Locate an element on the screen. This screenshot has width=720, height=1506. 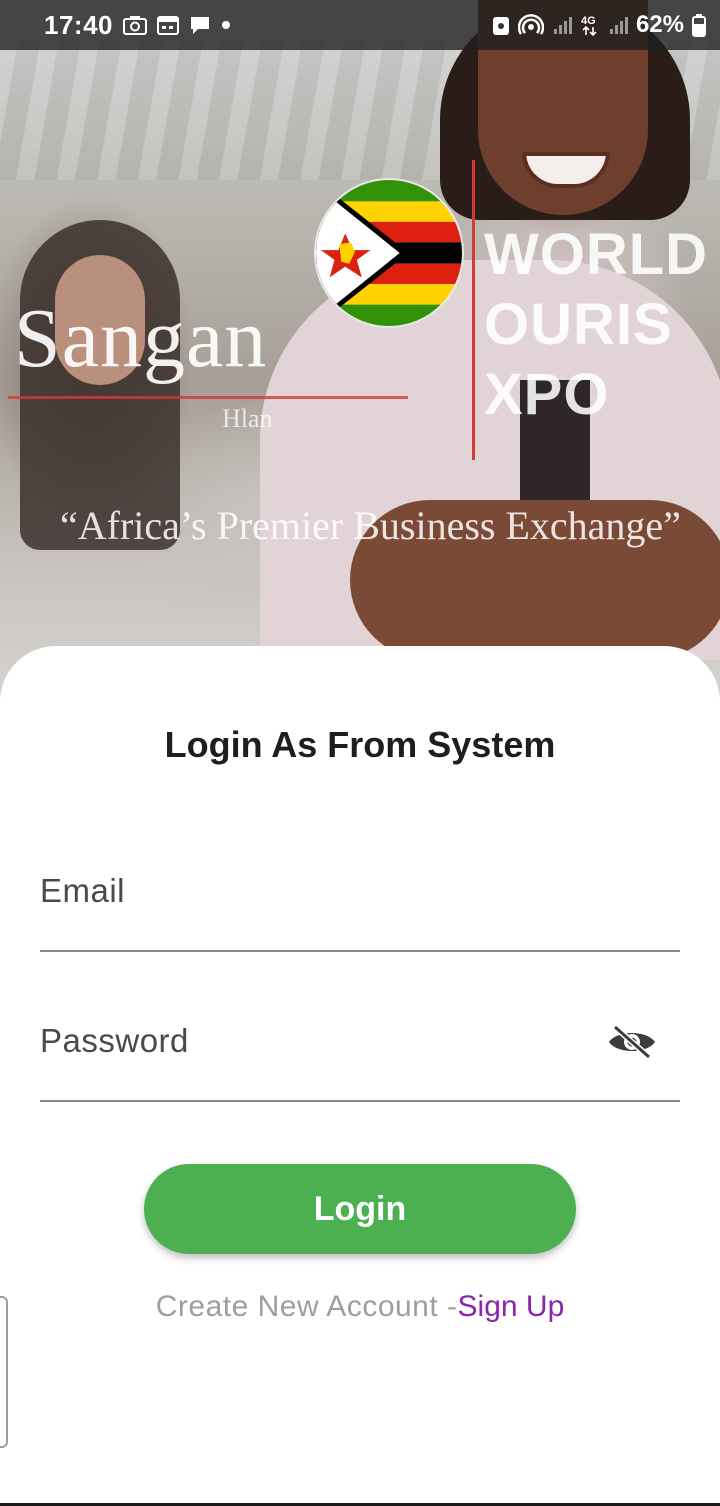
create-account-text: Create New Account - is located at coordinates (306, 1306).